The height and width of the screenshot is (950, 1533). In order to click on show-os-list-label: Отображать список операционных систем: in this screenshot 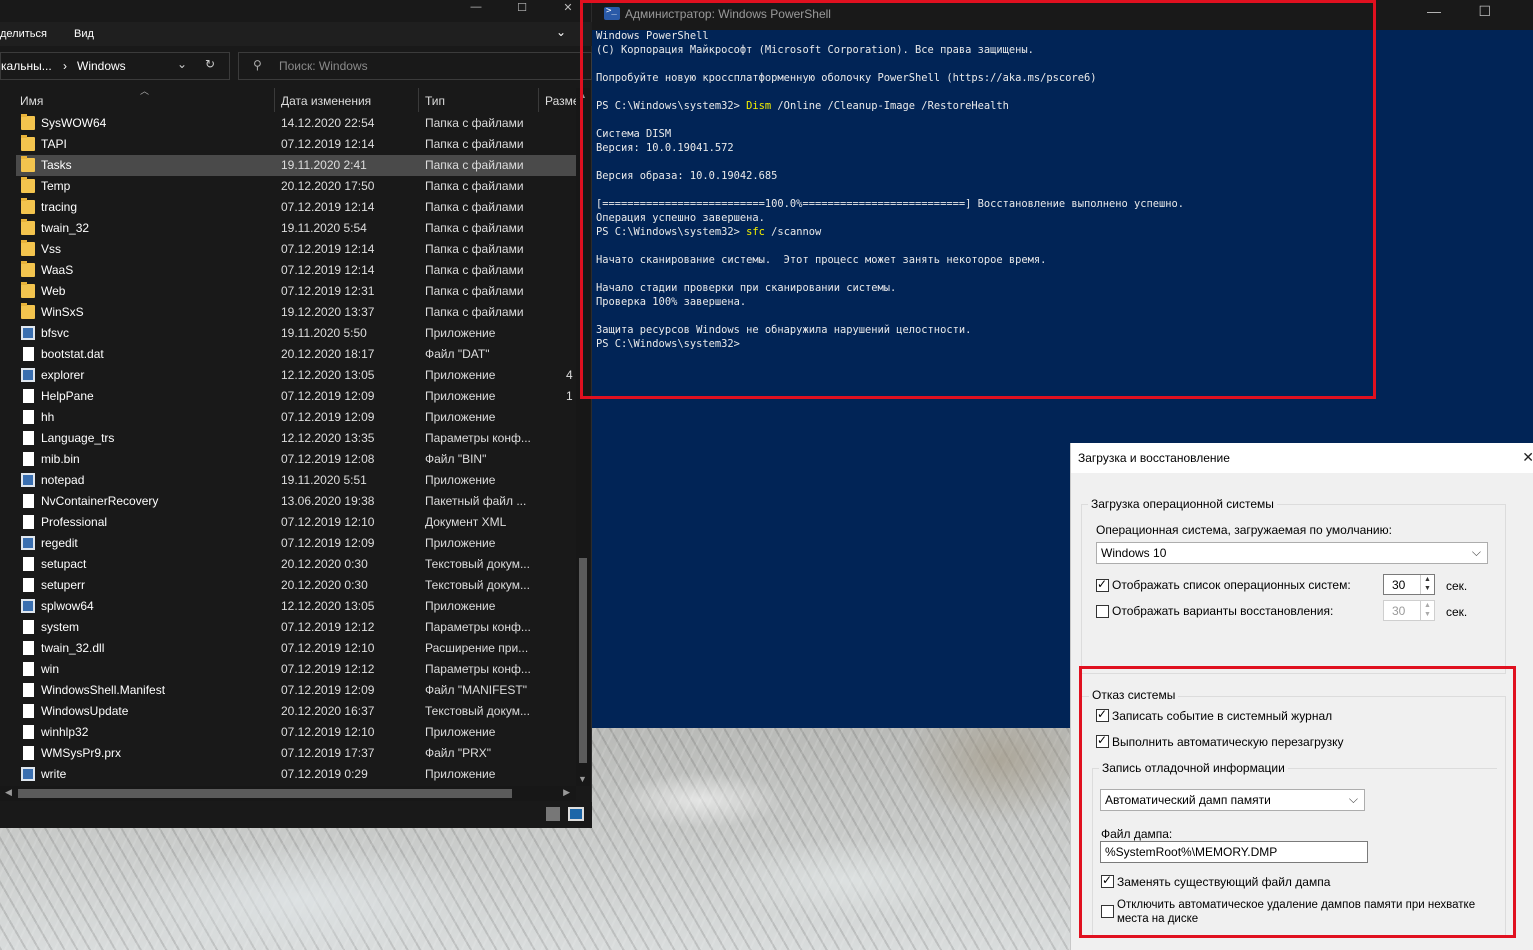, I will do `click(1231, 585)`.